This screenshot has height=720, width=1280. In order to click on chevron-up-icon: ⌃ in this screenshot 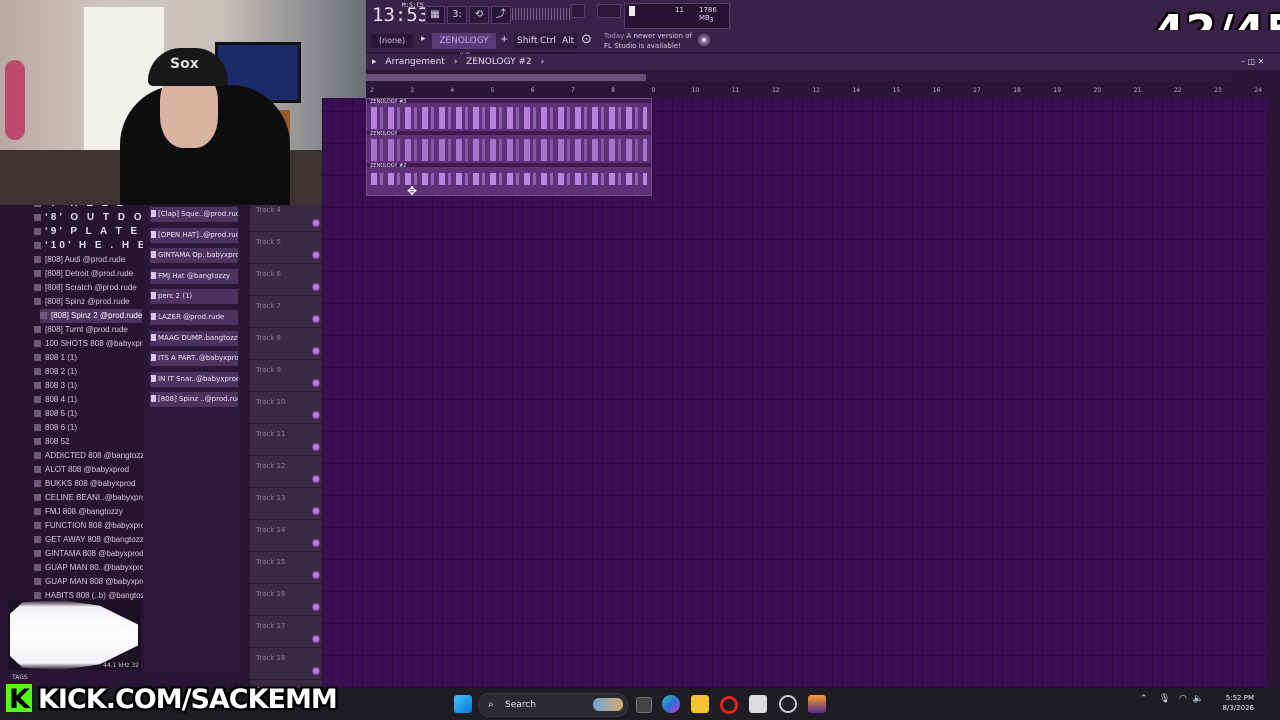, I will do `click(1144, 699)`.